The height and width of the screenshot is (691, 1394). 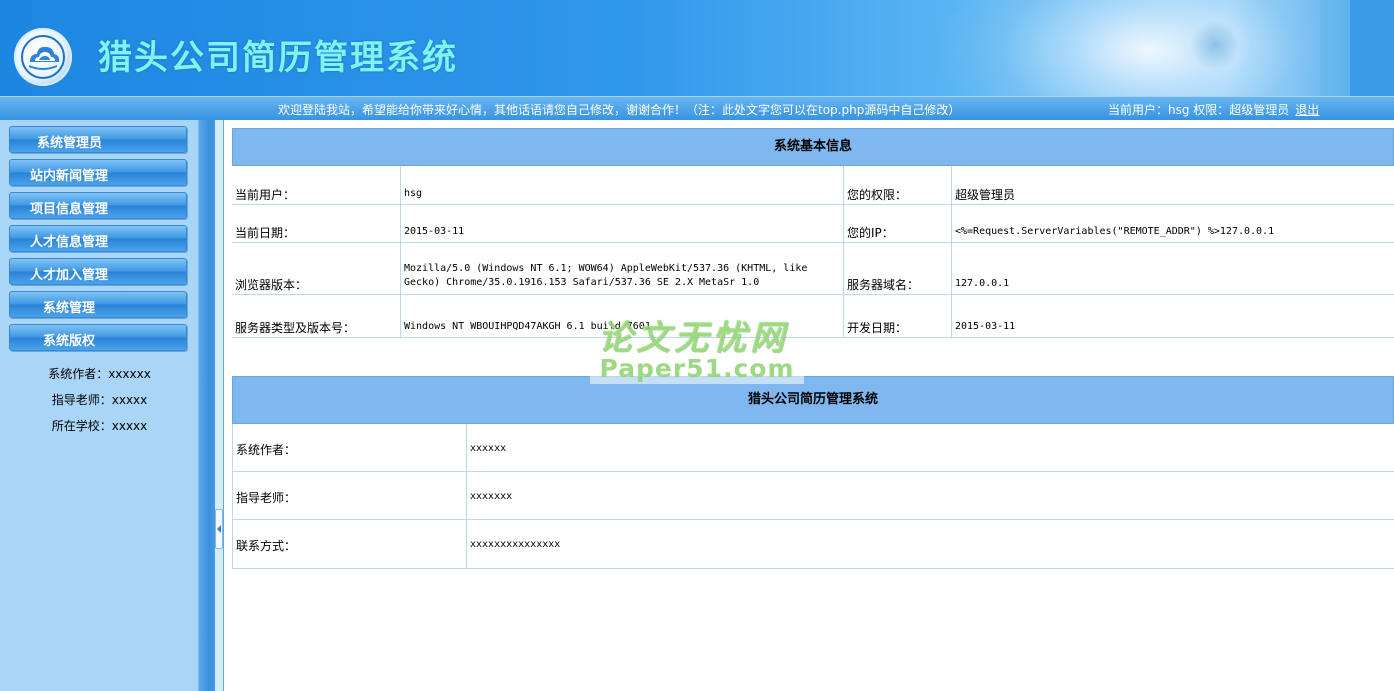 What do you see at coordinates (413, 193) in the screenshot?
I see `current-user-value: hsg` at bounding box center [413, 193].